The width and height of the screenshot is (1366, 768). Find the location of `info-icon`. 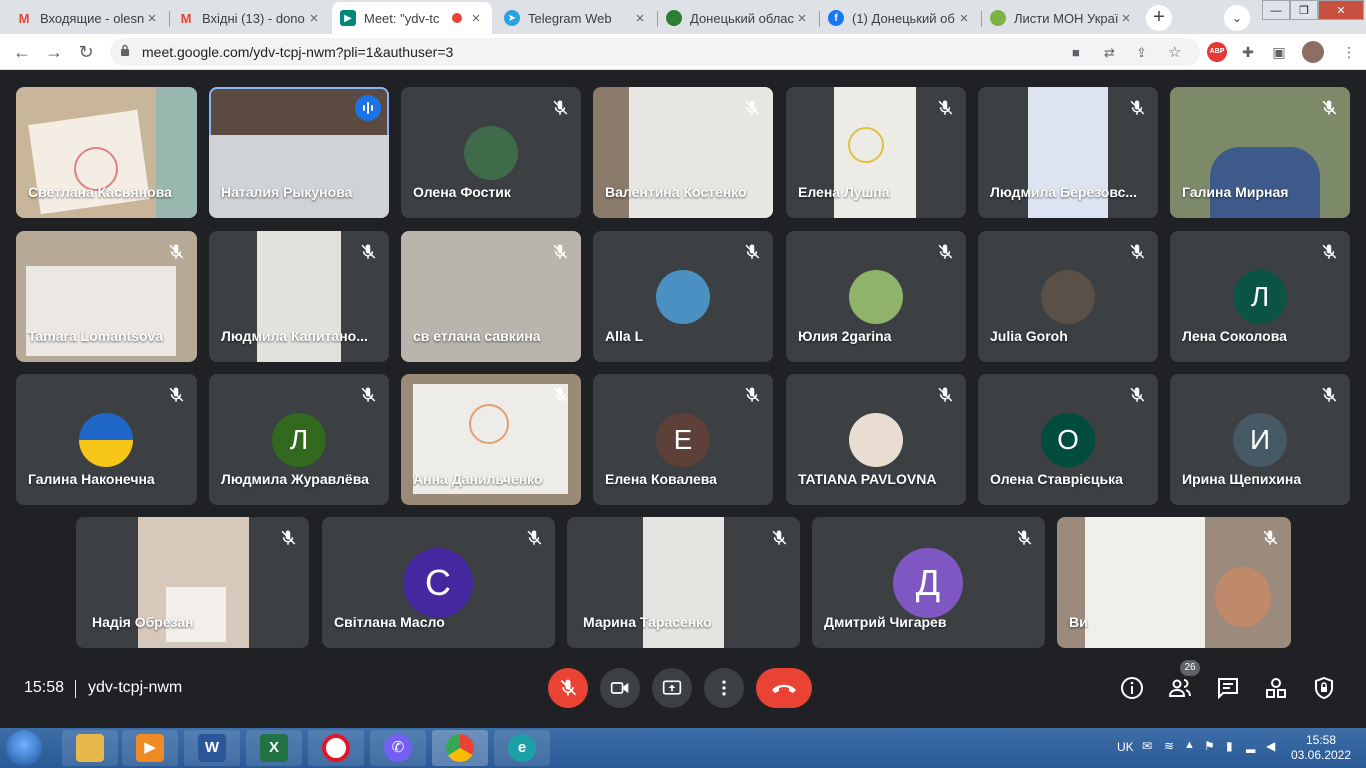

info-icon is located at coordinates (1132, 688).